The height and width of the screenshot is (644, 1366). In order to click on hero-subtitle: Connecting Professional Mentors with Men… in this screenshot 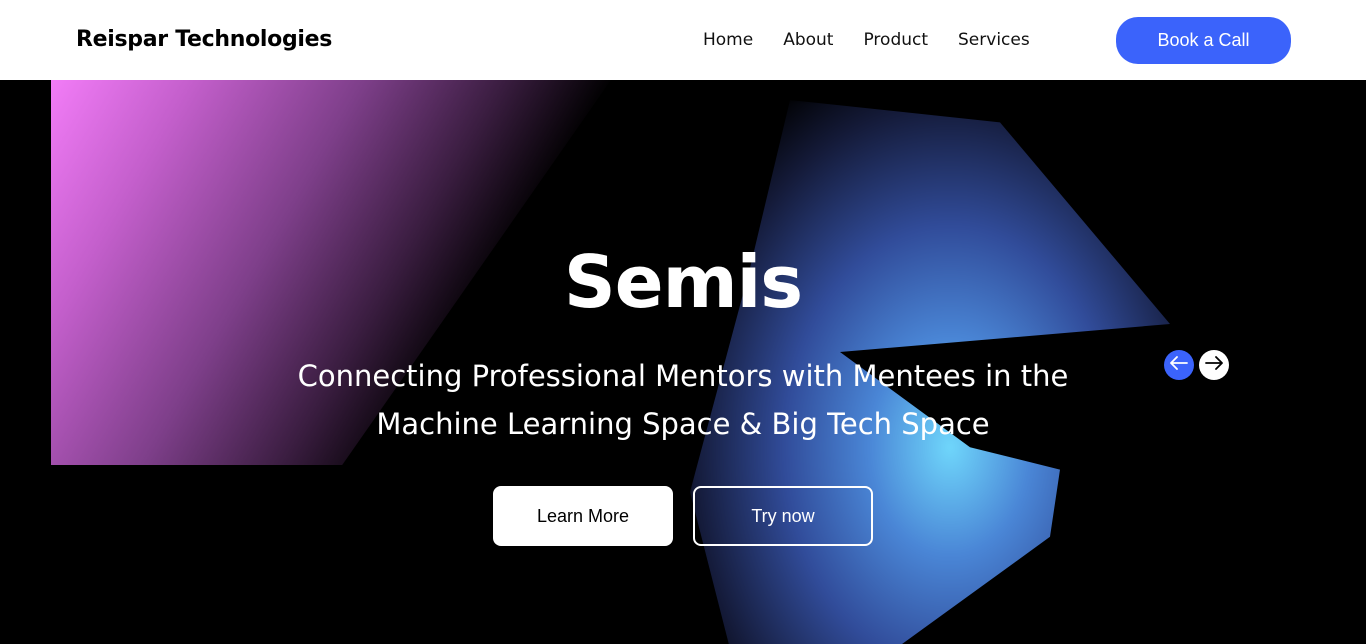, I will do `click(683, 400)`.